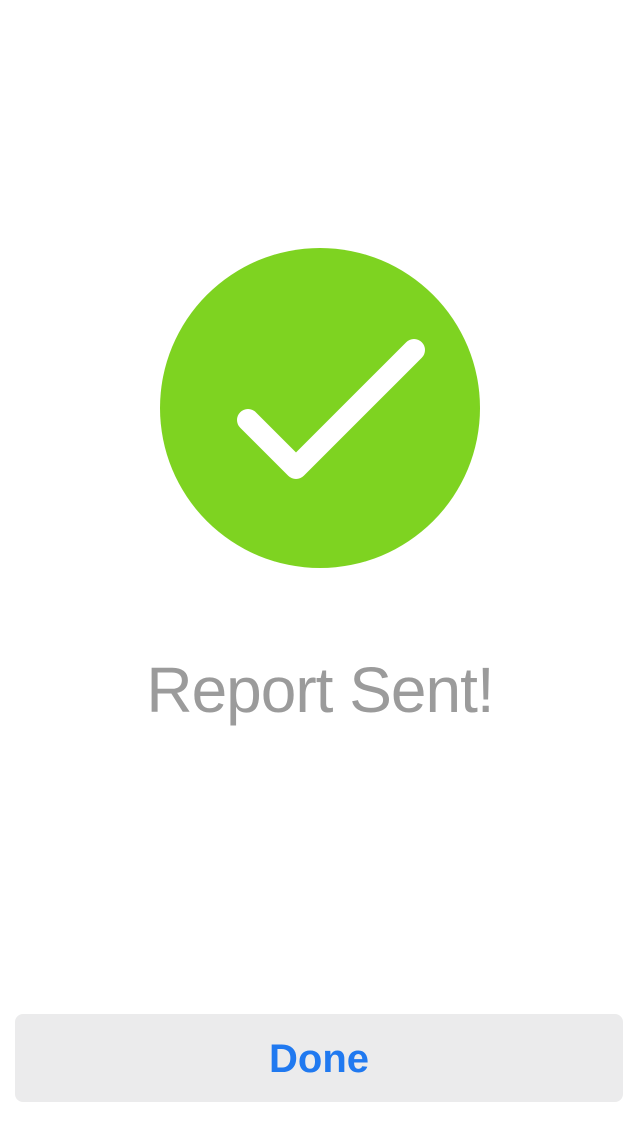 Image resolution: width=640 pixels, height=1136 pixels. What do you see at coordinates (320, 690) in the screenshot?
I see `status-title: Report Sent!` at bounding box center [320, 690].